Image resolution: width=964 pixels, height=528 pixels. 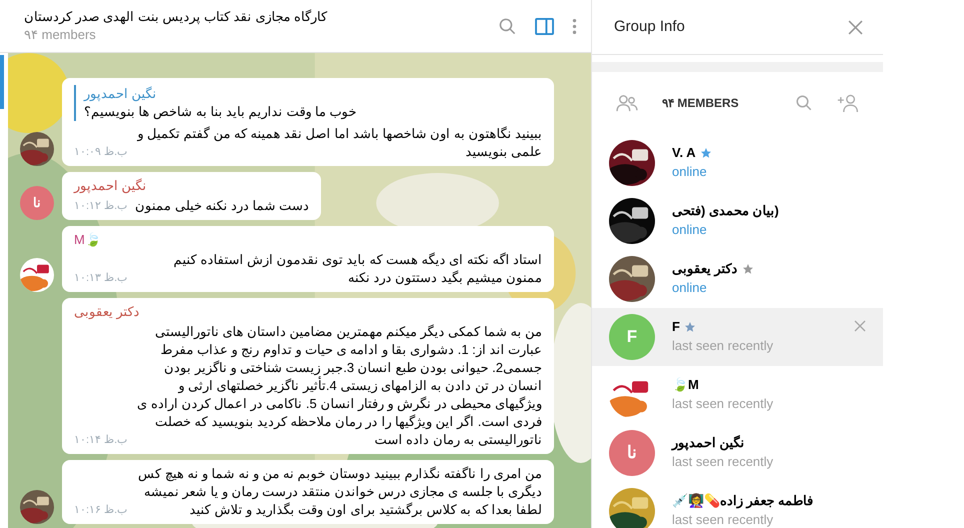 What do you see at coordinates (627, 103) in the screenshot?
I see `people-icon` at bounding box center [627, 103].